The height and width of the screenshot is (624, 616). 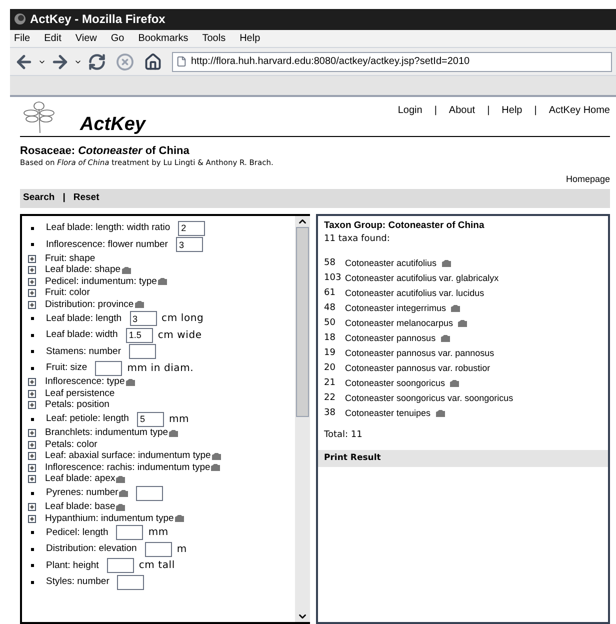 I want to click on nav-link: Help, so click(x=512, y=110).